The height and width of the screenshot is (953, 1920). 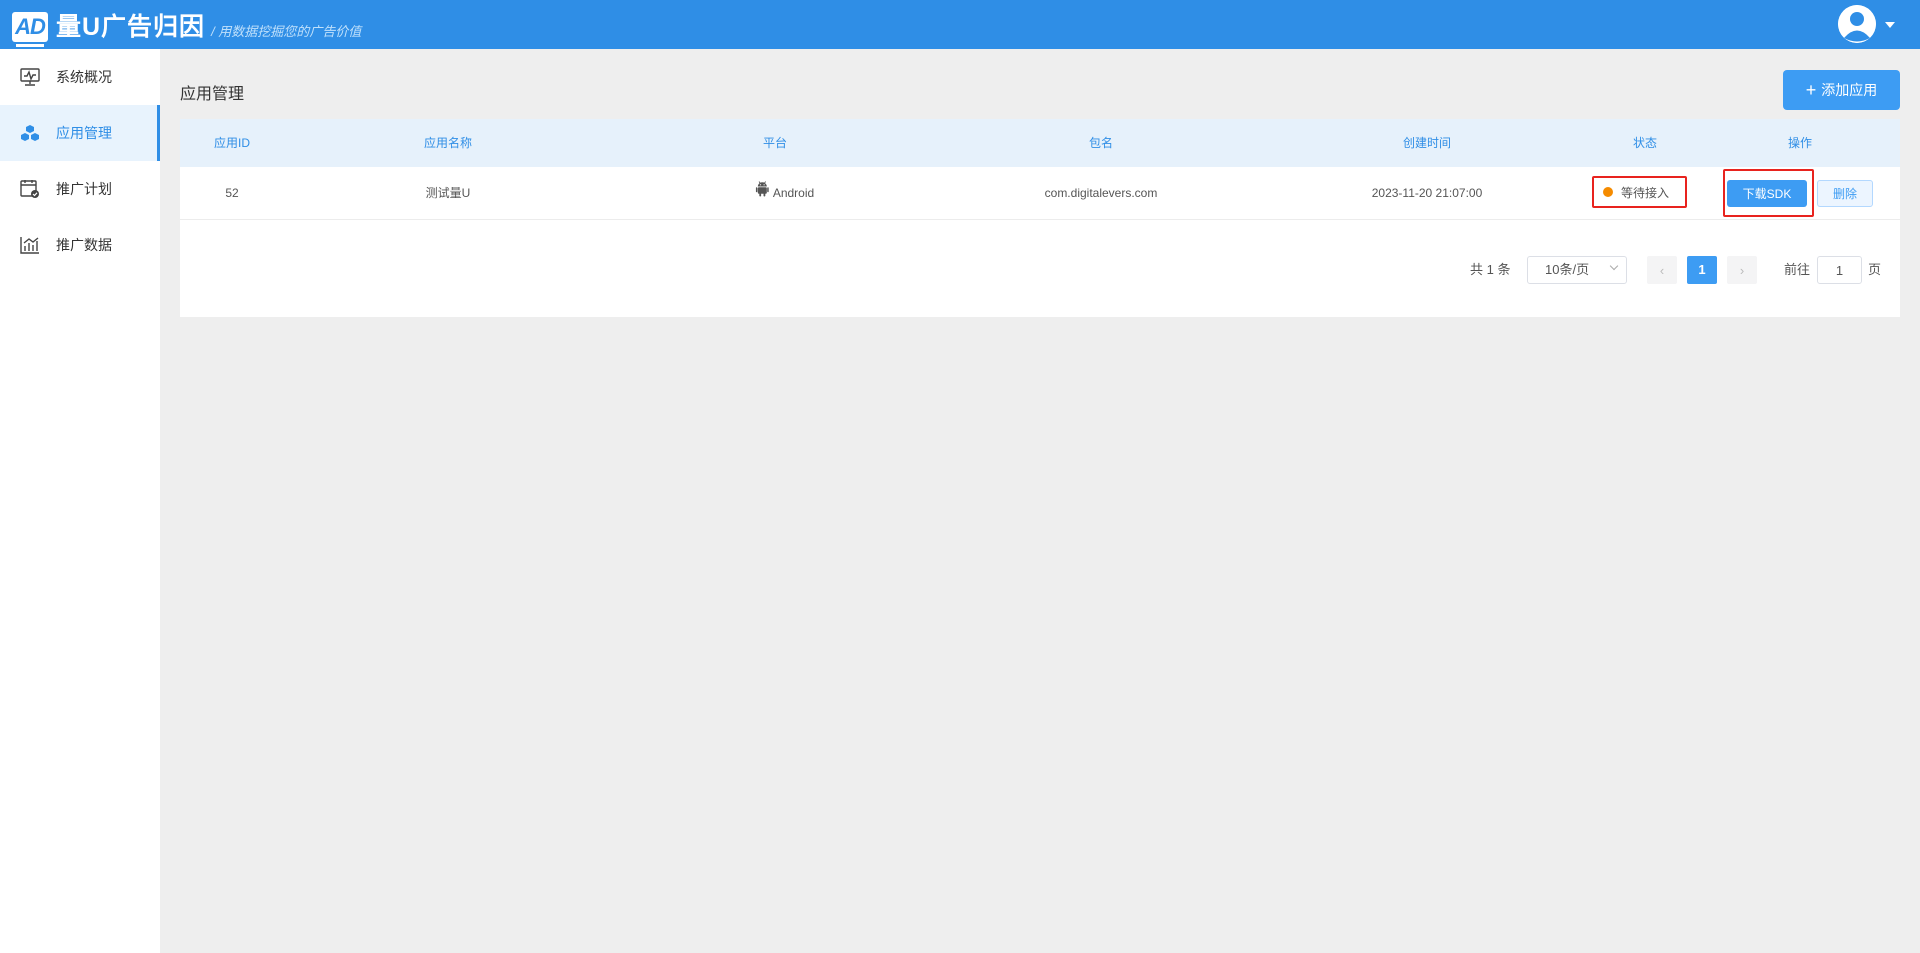 What do you see at coordinates (1875, 269) in the screenshot?
I see `page-suffix-label: 页` at bounding box center [1875, 269].